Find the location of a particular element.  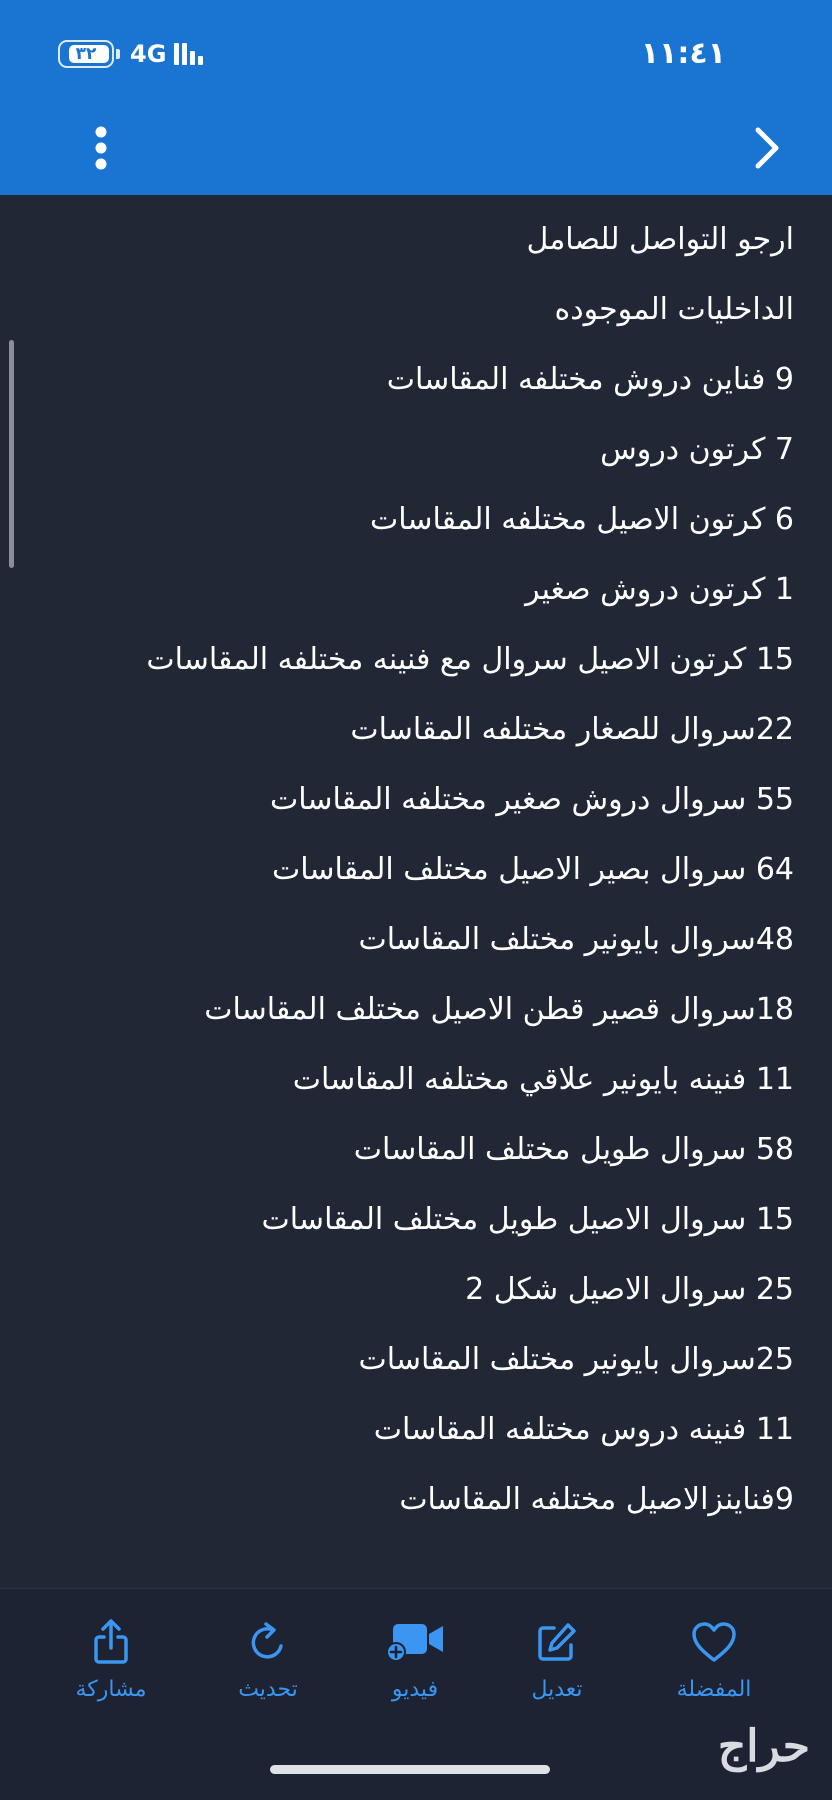

favorite-button: المفضلة is located at coordinates (714, 1659).